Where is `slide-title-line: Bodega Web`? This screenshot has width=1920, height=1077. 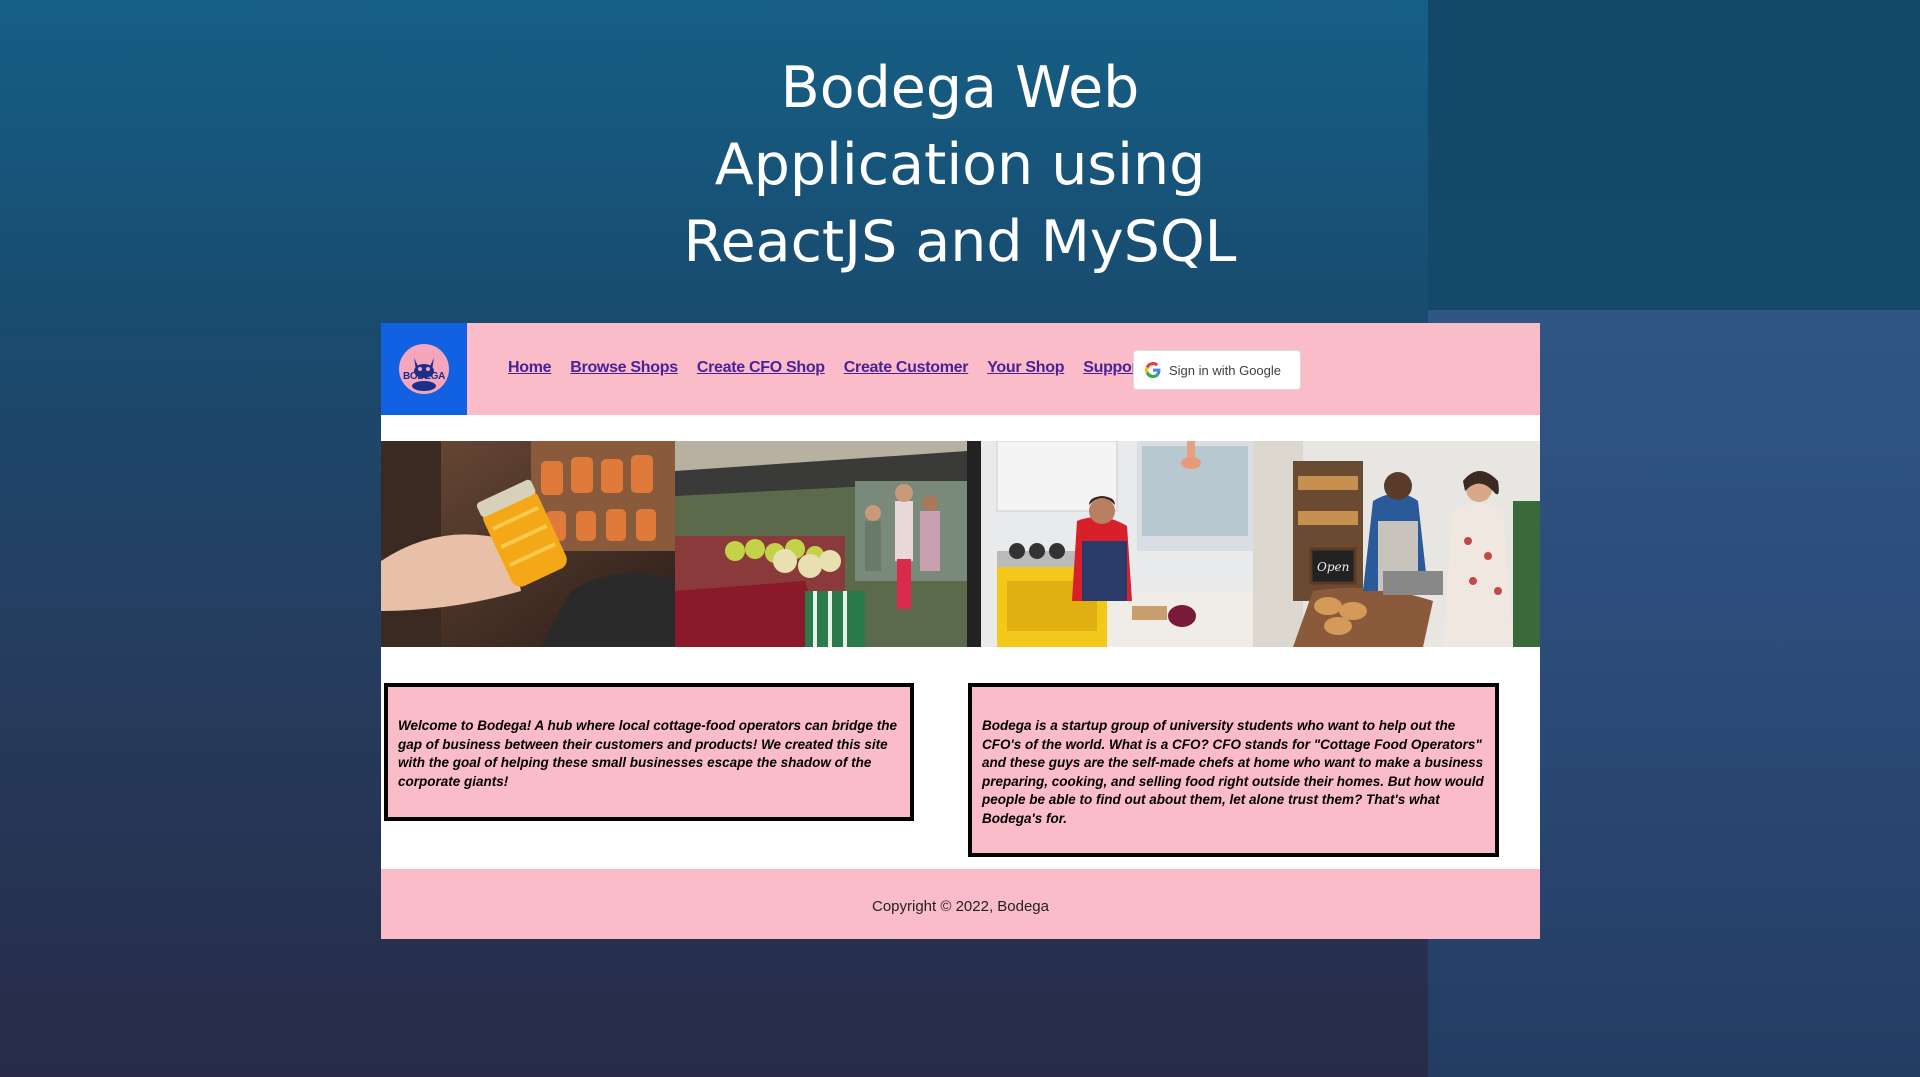
slide-title-line: Bodega Web is located at coordinates (960, 88).